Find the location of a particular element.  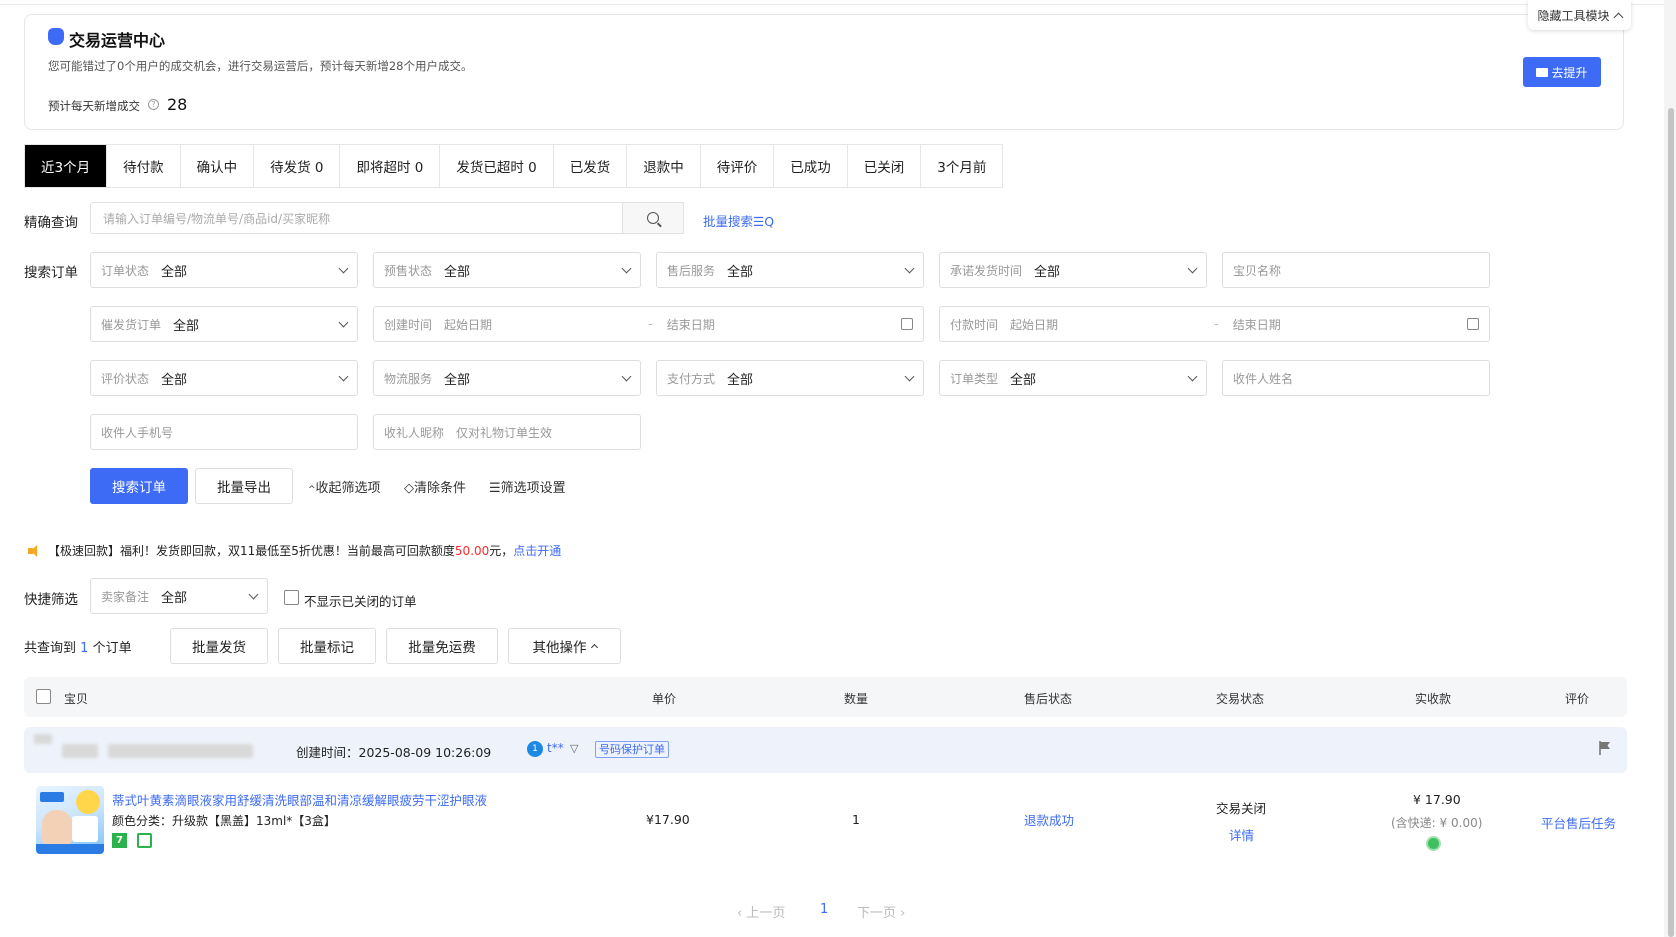

precise-search-input: 请输入订单编号/物流单号/商品id/买家昵称 is located at coordinates (356, 218).